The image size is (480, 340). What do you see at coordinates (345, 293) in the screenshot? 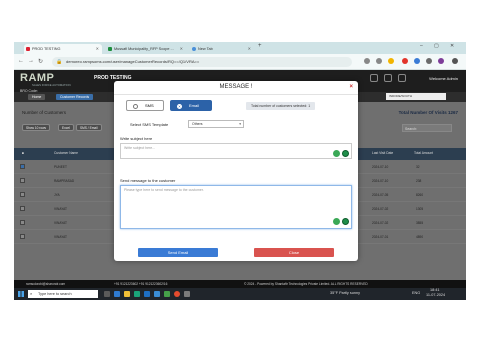
I see `weather-status: 35°F Partly sunny` at bounding box center [345, 293].